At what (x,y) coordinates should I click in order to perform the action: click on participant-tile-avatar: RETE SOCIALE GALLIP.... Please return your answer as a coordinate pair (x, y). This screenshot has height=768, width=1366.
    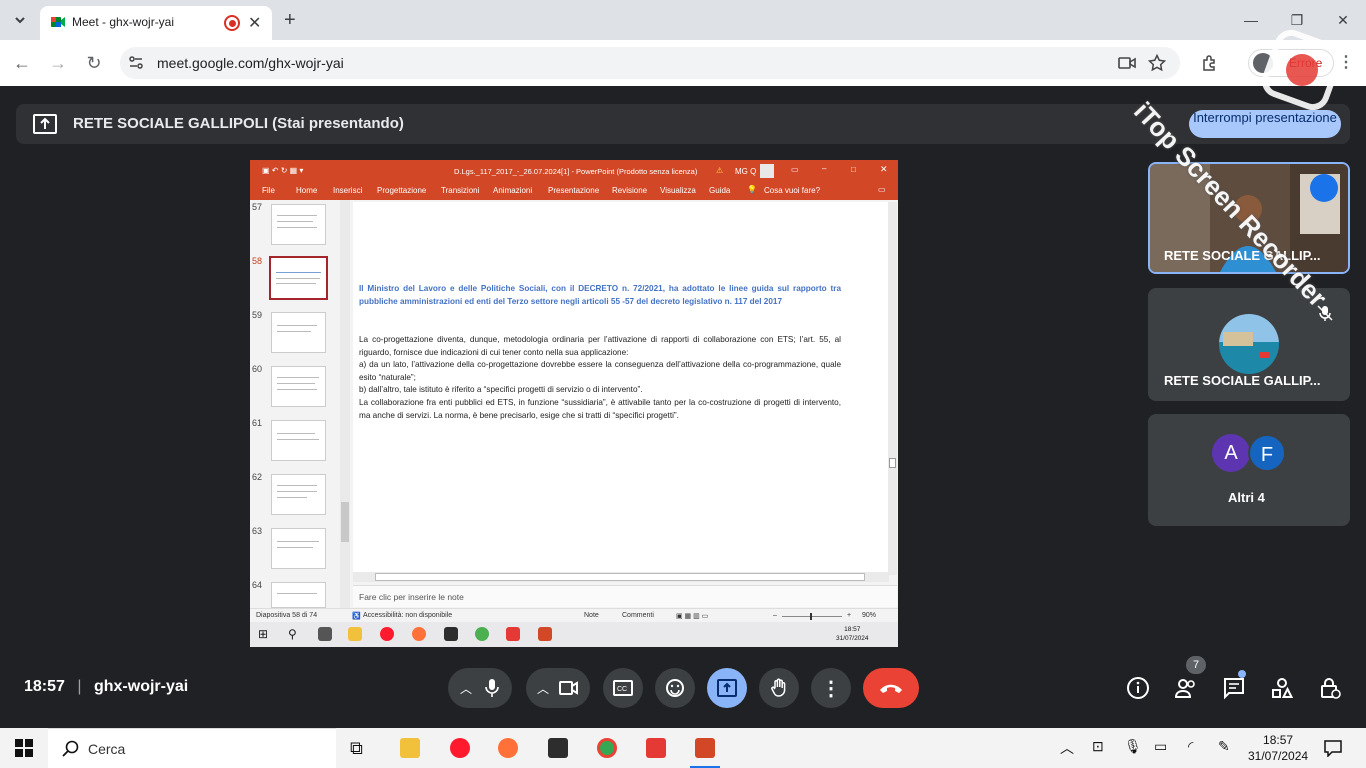
    Looking at the image, I should click on (1249, 344).